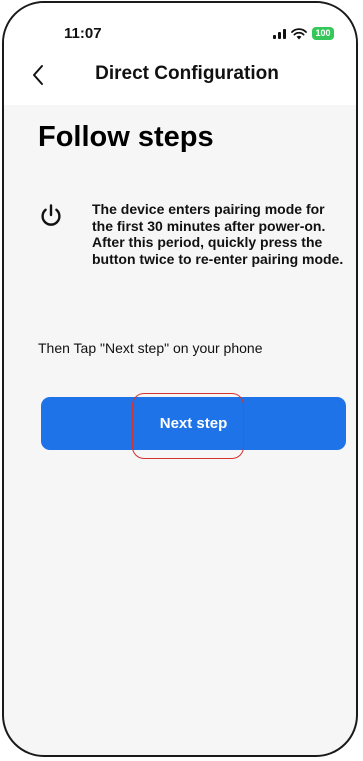  I want to click on status-icons: 100, so click(303, 33).